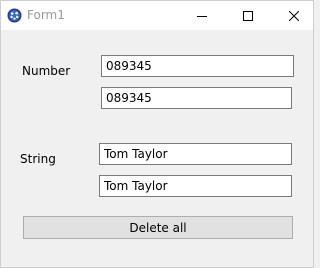 The width and height of the screenshot is (320, 268). I want to click on close-icon, so click(294, 15).